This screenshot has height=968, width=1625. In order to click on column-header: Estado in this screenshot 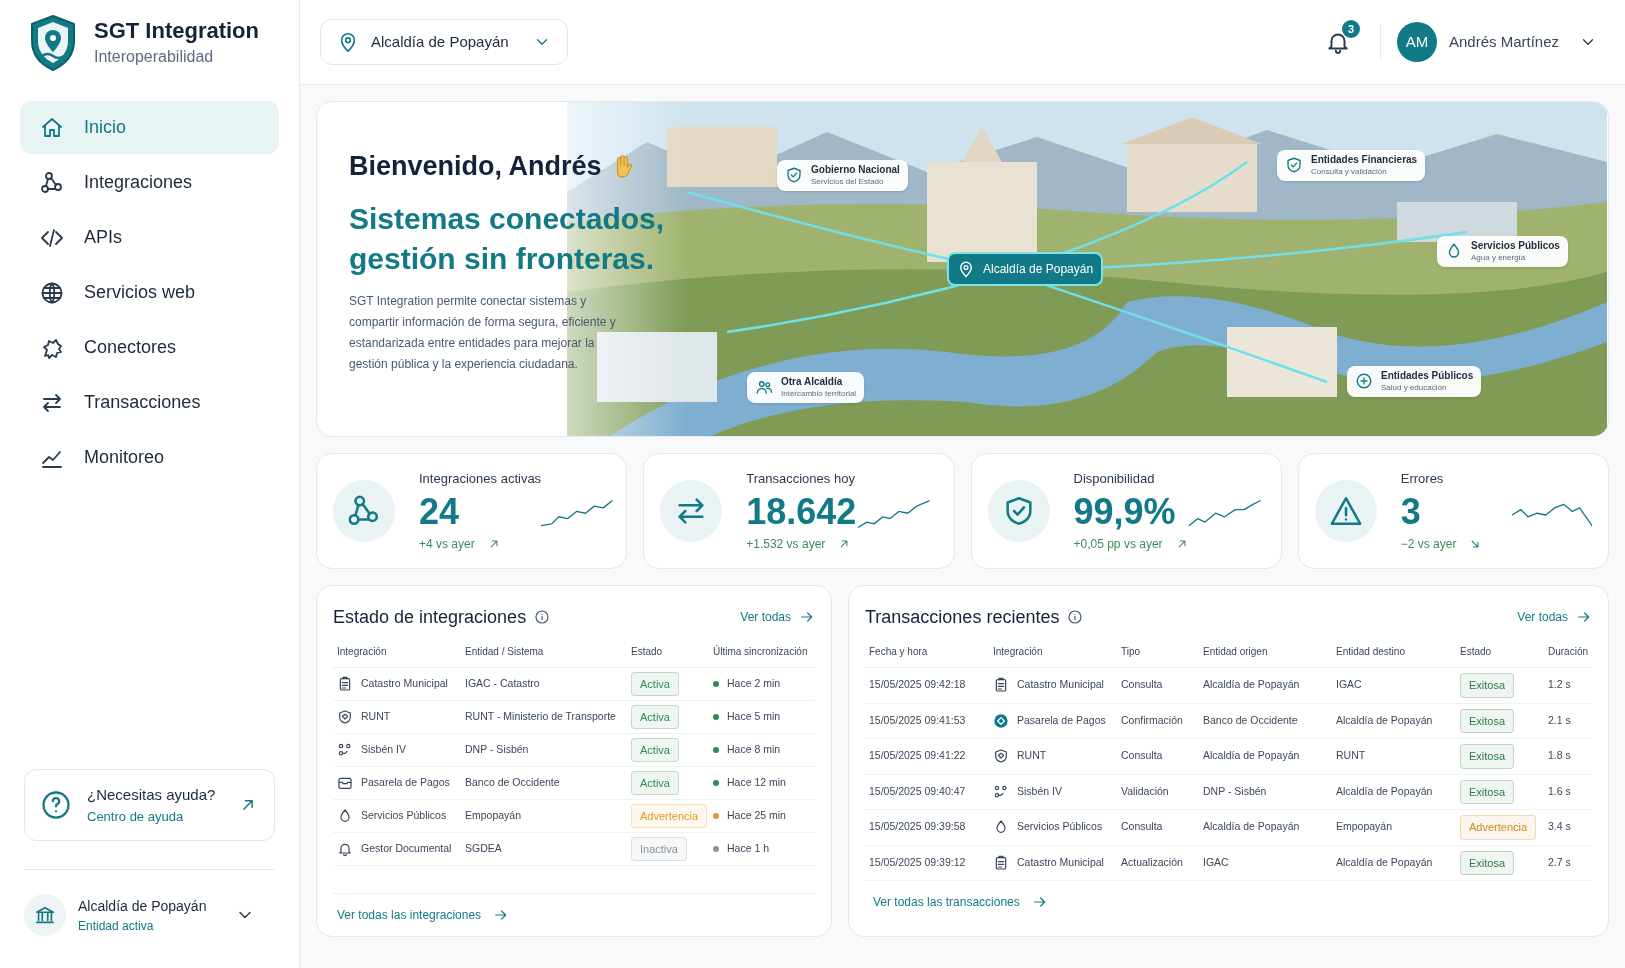, I will do `click(1476, 652)`.